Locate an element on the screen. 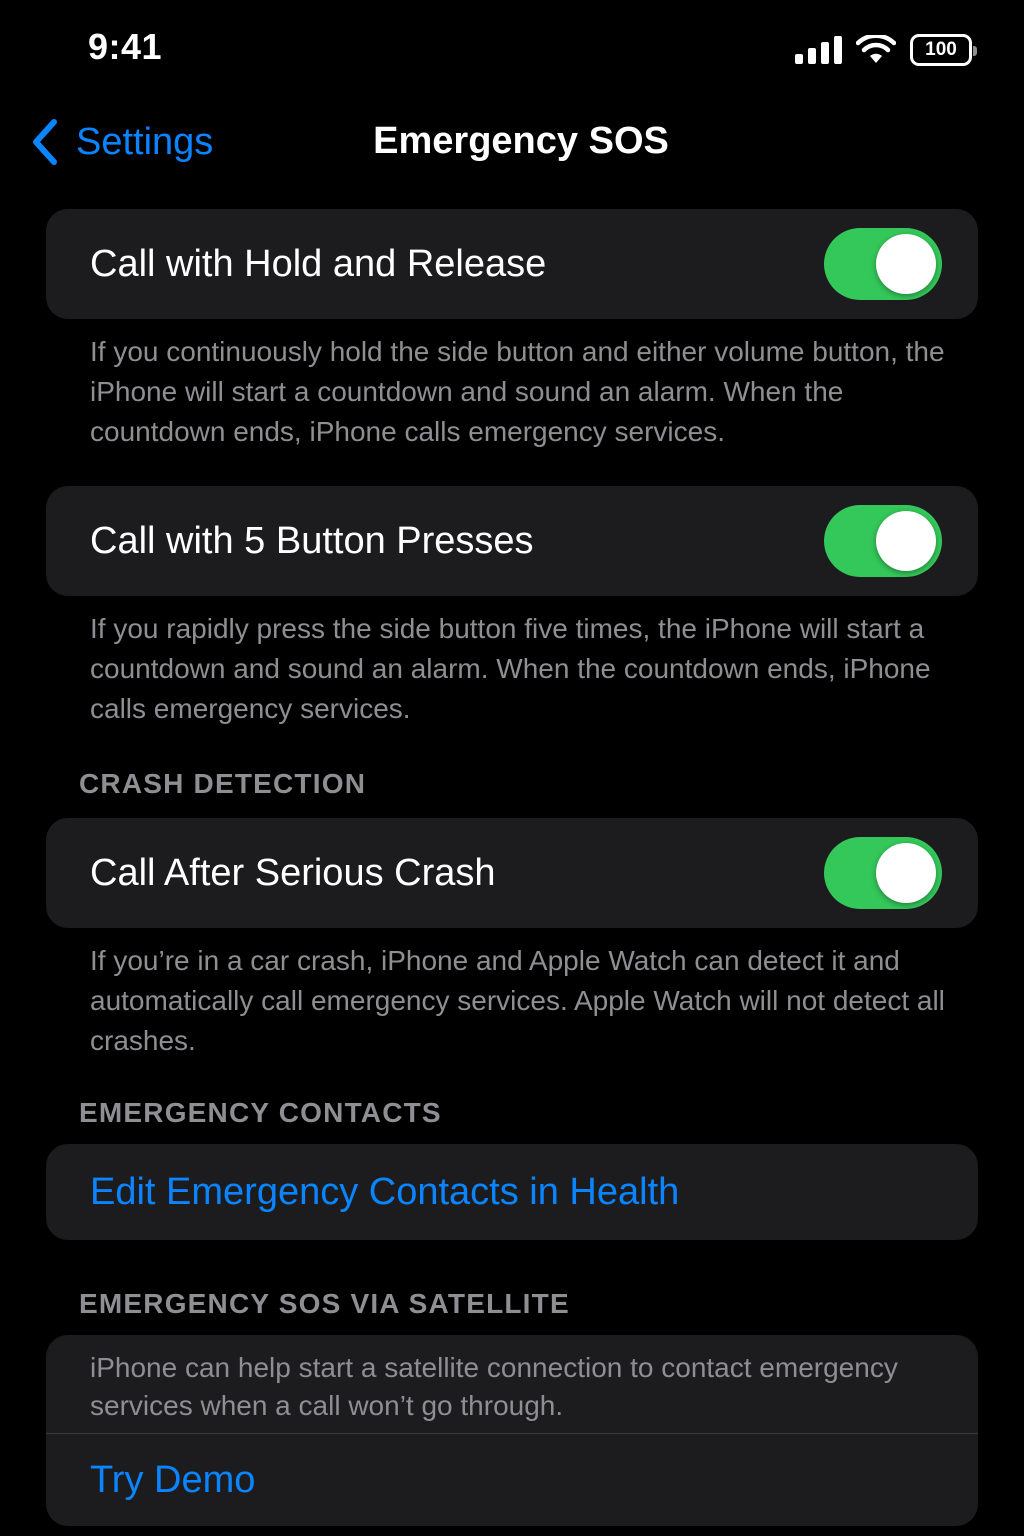 Image resolution: width=1024 pixels, height=1536 pixels. battery-level: 100 is located at coordinates (941, 49).